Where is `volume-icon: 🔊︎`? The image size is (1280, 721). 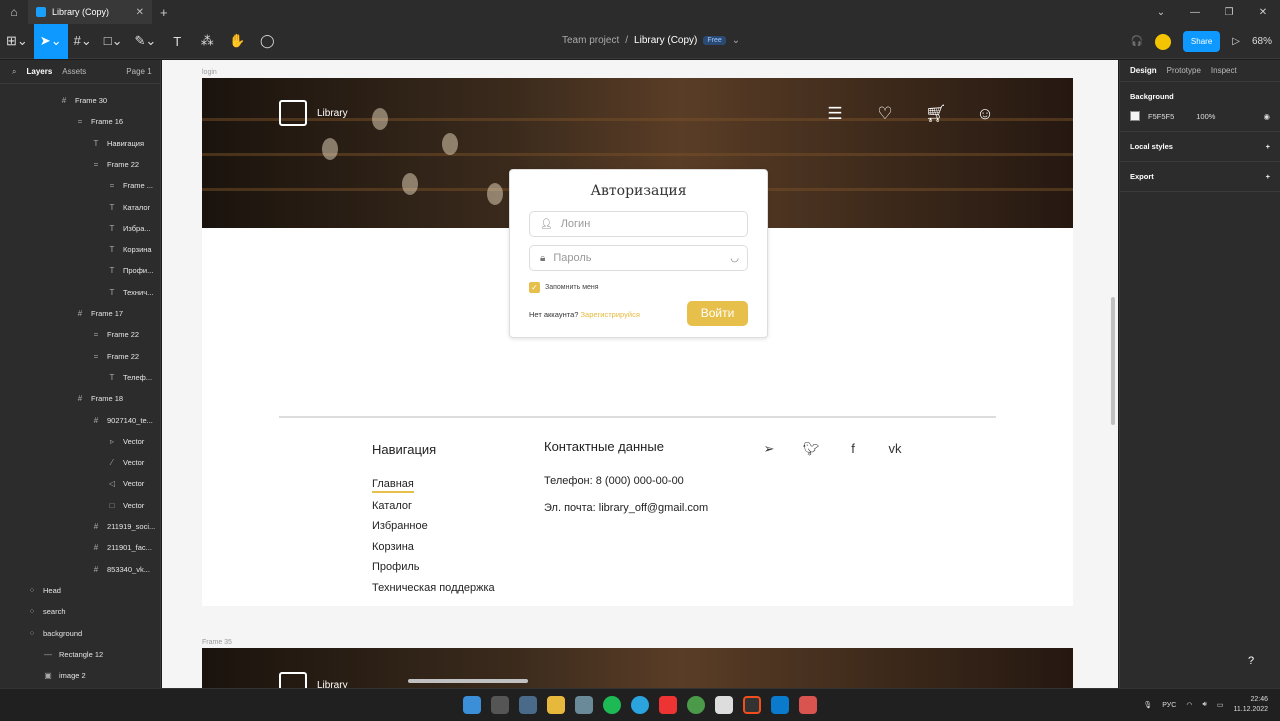 volume-icon: 🔊︎ is located at coordinates (1204, 705).